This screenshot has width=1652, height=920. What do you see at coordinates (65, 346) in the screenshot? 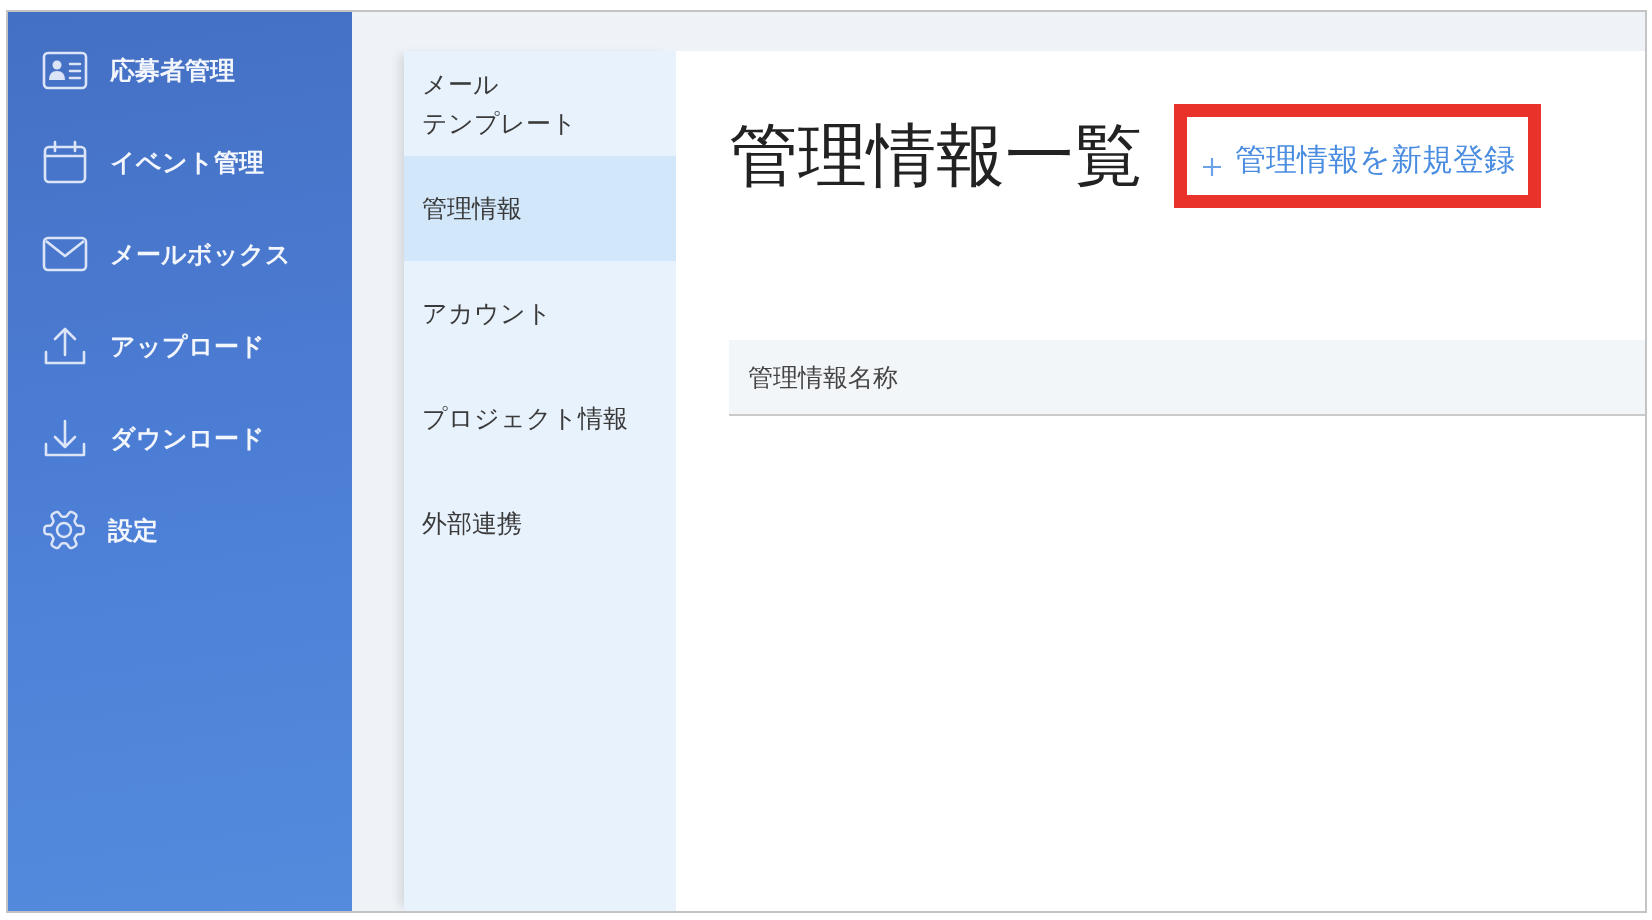
I see `upload-icon` at bounding box center [65, 346].